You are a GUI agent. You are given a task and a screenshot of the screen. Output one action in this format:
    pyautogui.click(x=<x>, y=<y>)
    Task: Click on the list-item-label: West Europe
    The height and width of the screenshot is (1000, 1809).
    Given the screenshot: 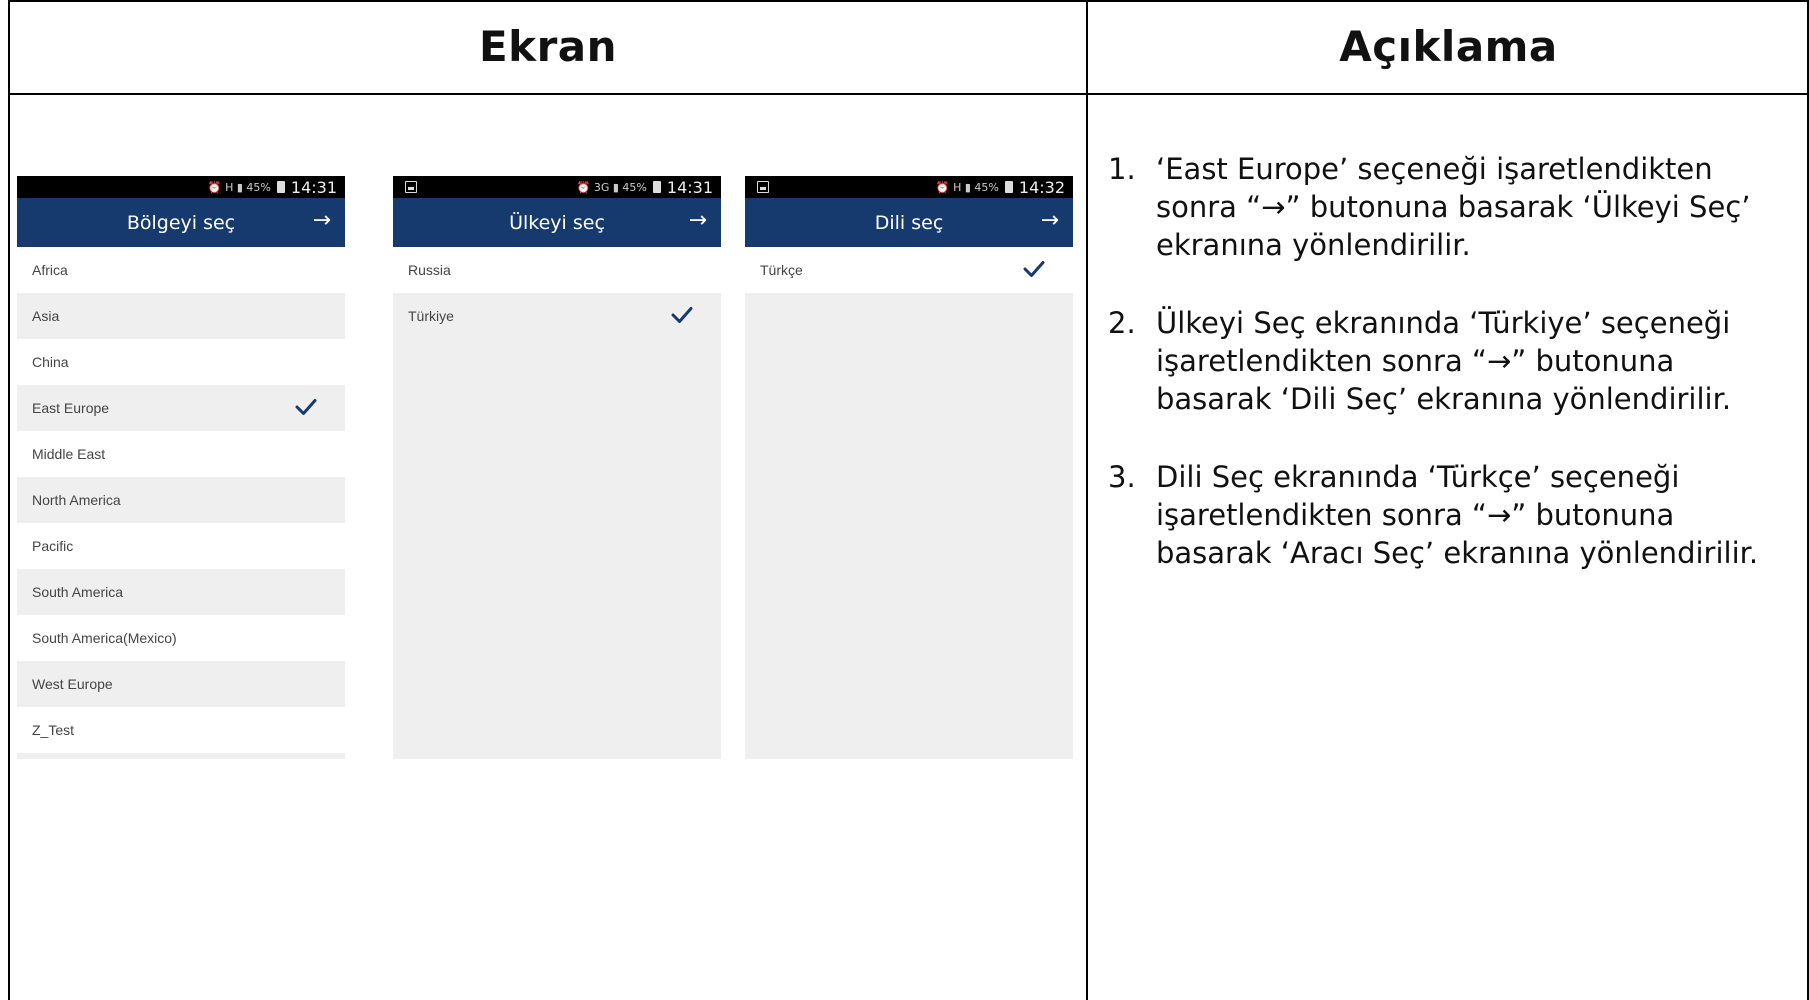 What is the action you would take?
    pyautogui.click(x=72, y=684)
    